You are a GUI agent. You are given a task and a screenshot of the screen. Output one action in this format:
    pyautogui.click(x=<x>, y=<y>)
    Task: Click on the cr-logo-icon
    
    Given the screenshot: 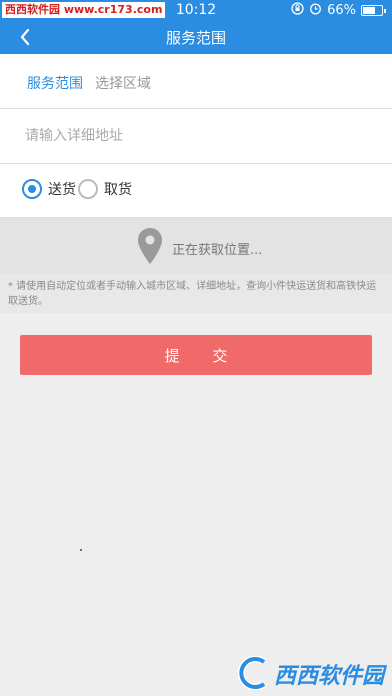 What is the action you would take?
    pyautogui.click(x=252, y=673)
    